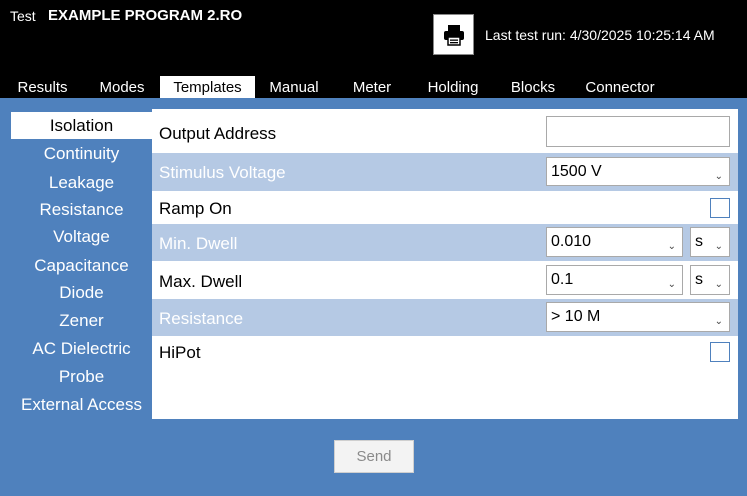 The width and height of the screenshot is (747, 496). I want to click on max-dwell-value: 0.1, so click(562, 279).